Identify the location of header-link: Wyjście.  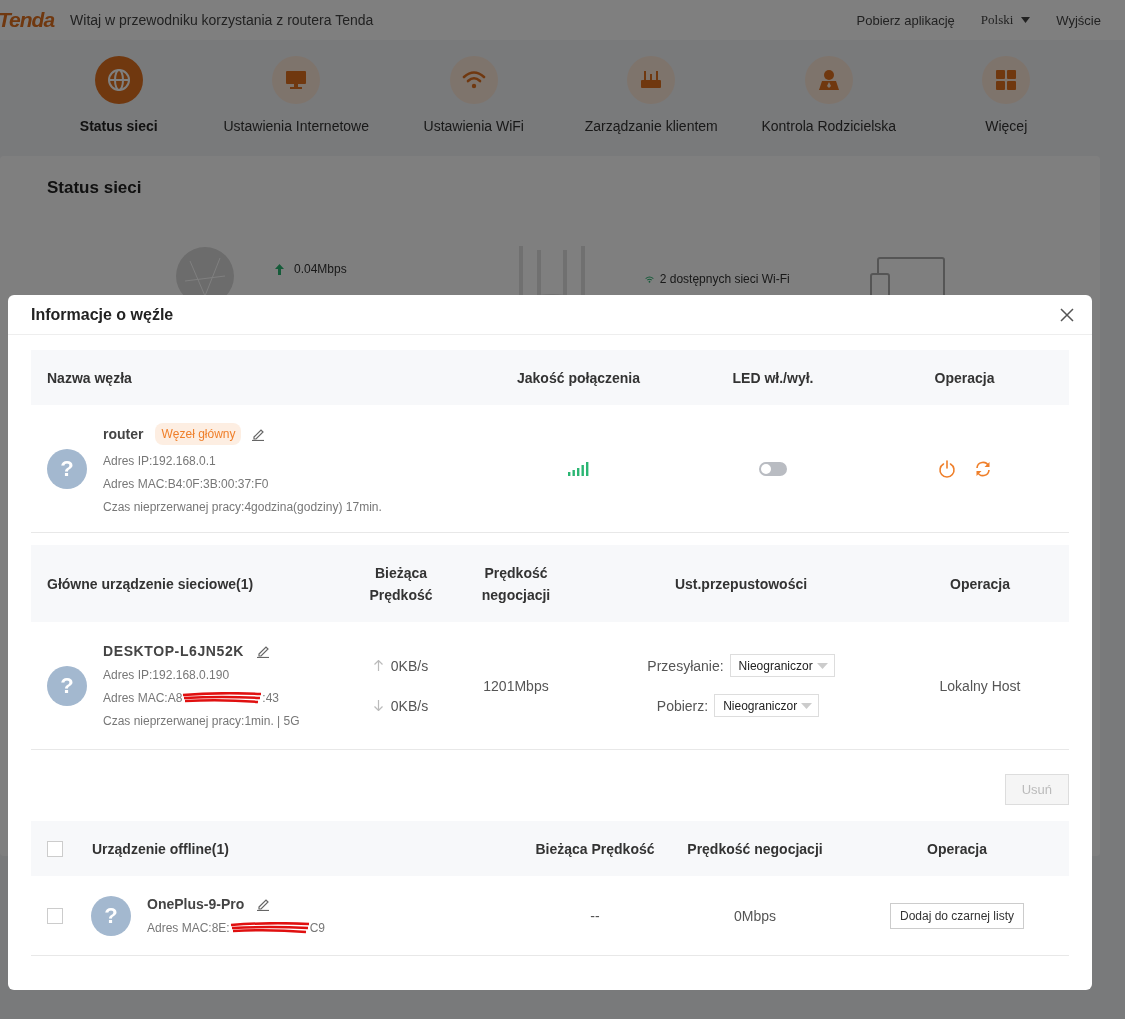
(1078, 20).